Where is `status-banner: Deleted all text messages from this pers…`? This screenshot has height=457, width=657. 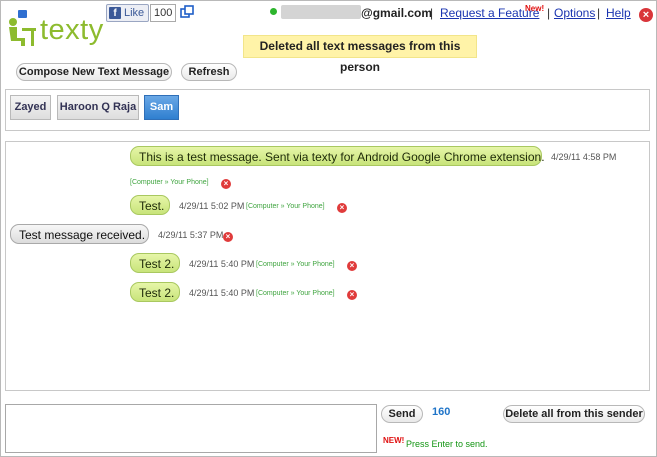 status-banner: Deleted all text messages from this pers… is located at coordinates (360, 54).